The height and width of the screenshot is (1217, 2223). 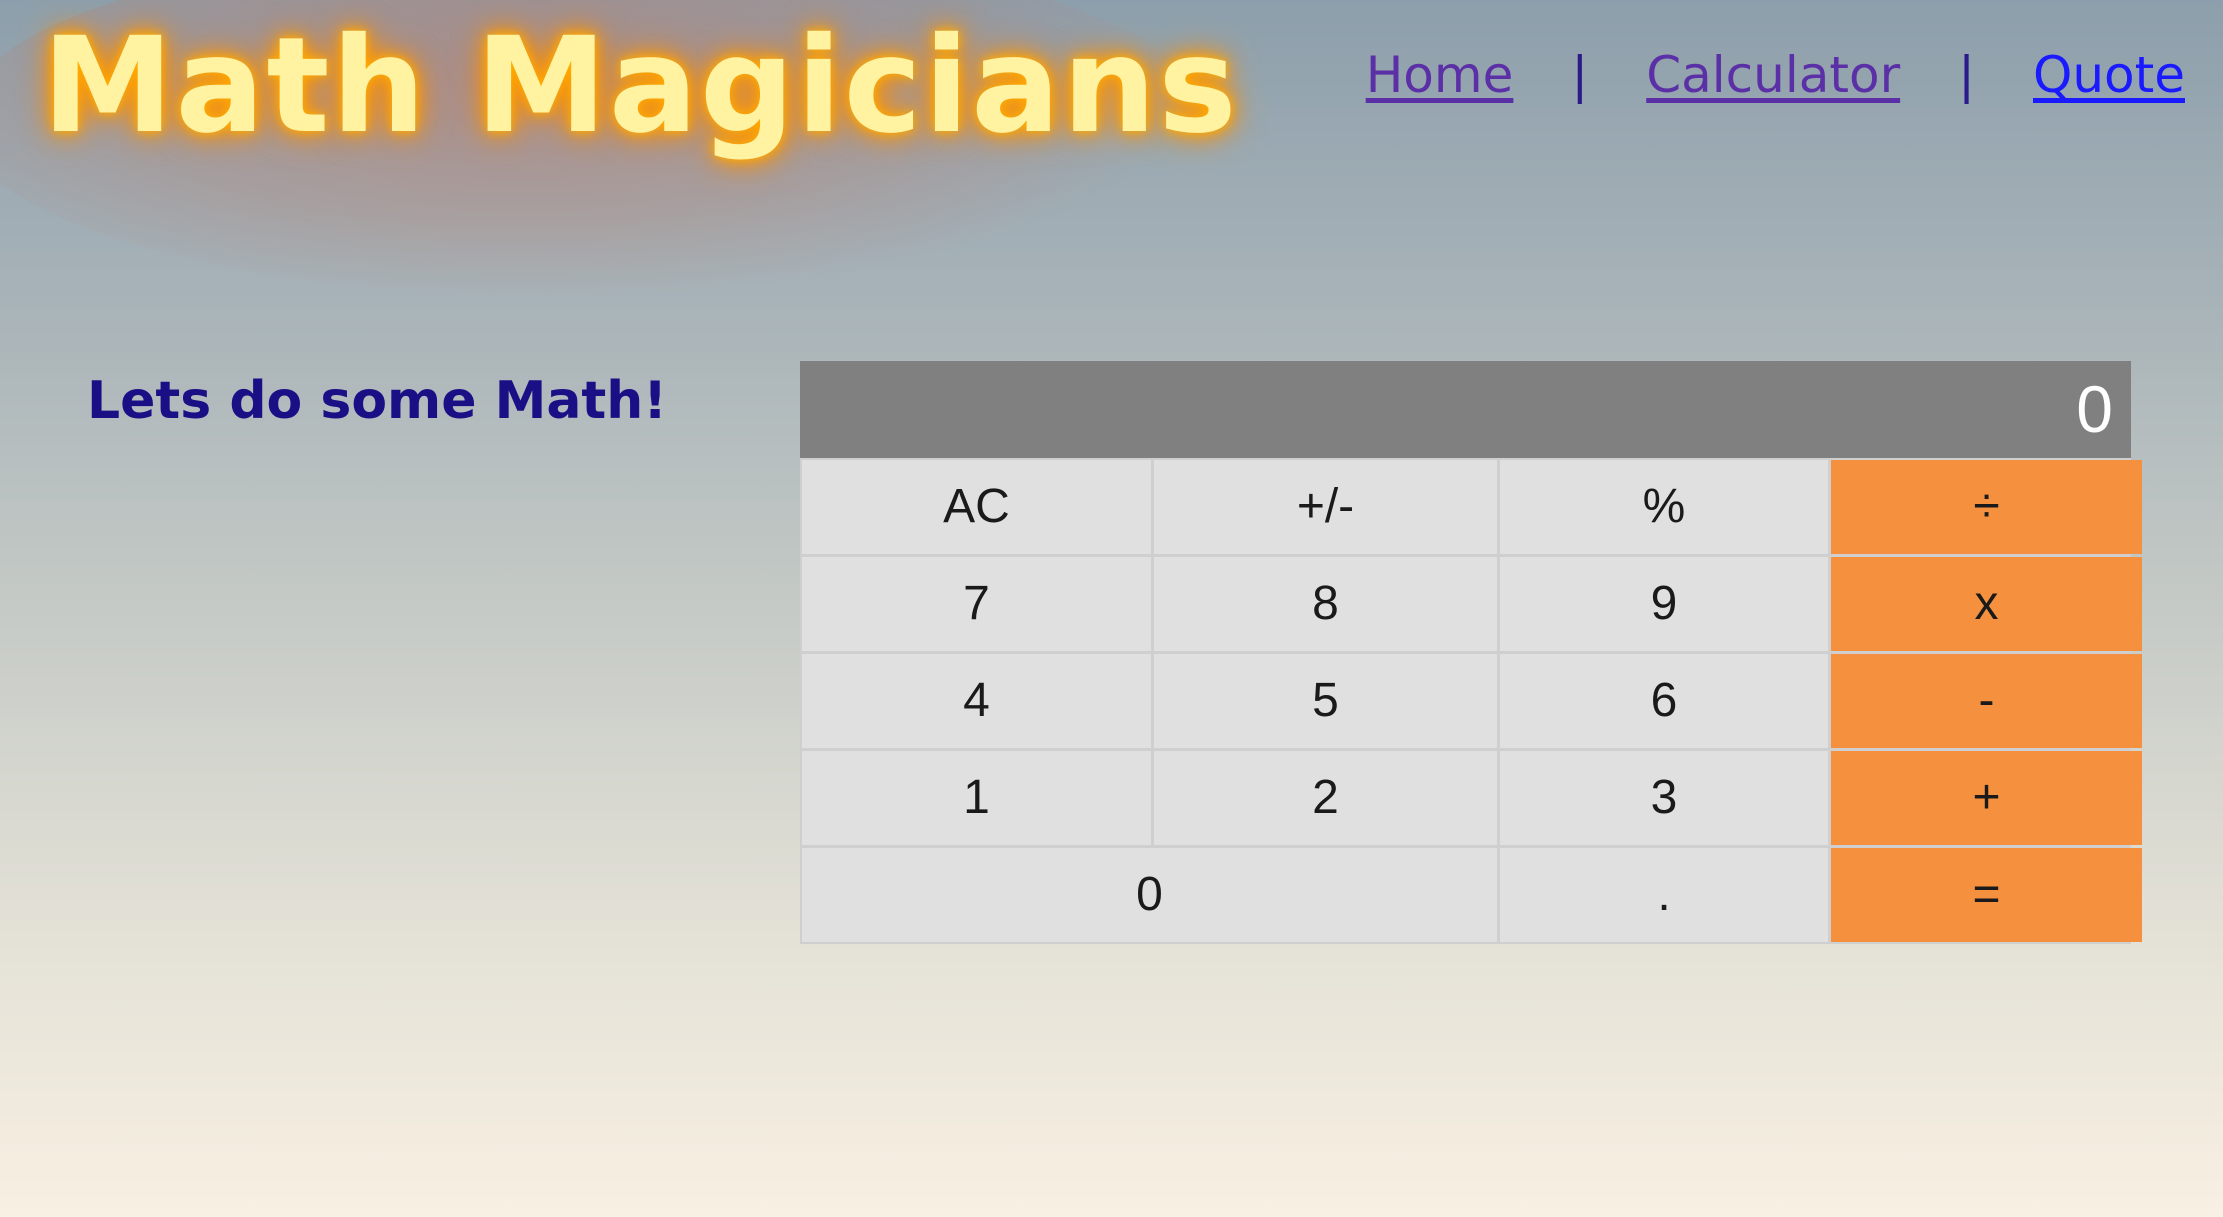 What do you see at coordinates (1325, 798) in the screenshot?
I see `digit-2-button: 2` at bounding box center [1325, 798].